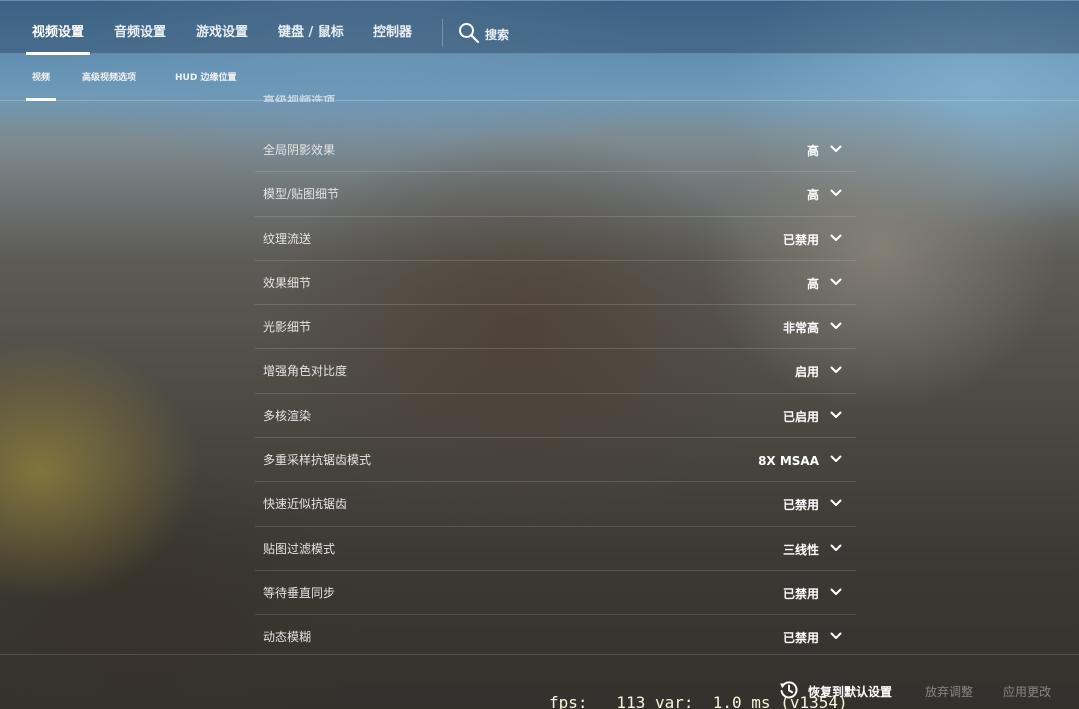 This screenshot has width=1079, height=709. I want to click on sub-navigation-bar: 视频 高级视频选项 HUD 边缘位置, so click(539, 78).